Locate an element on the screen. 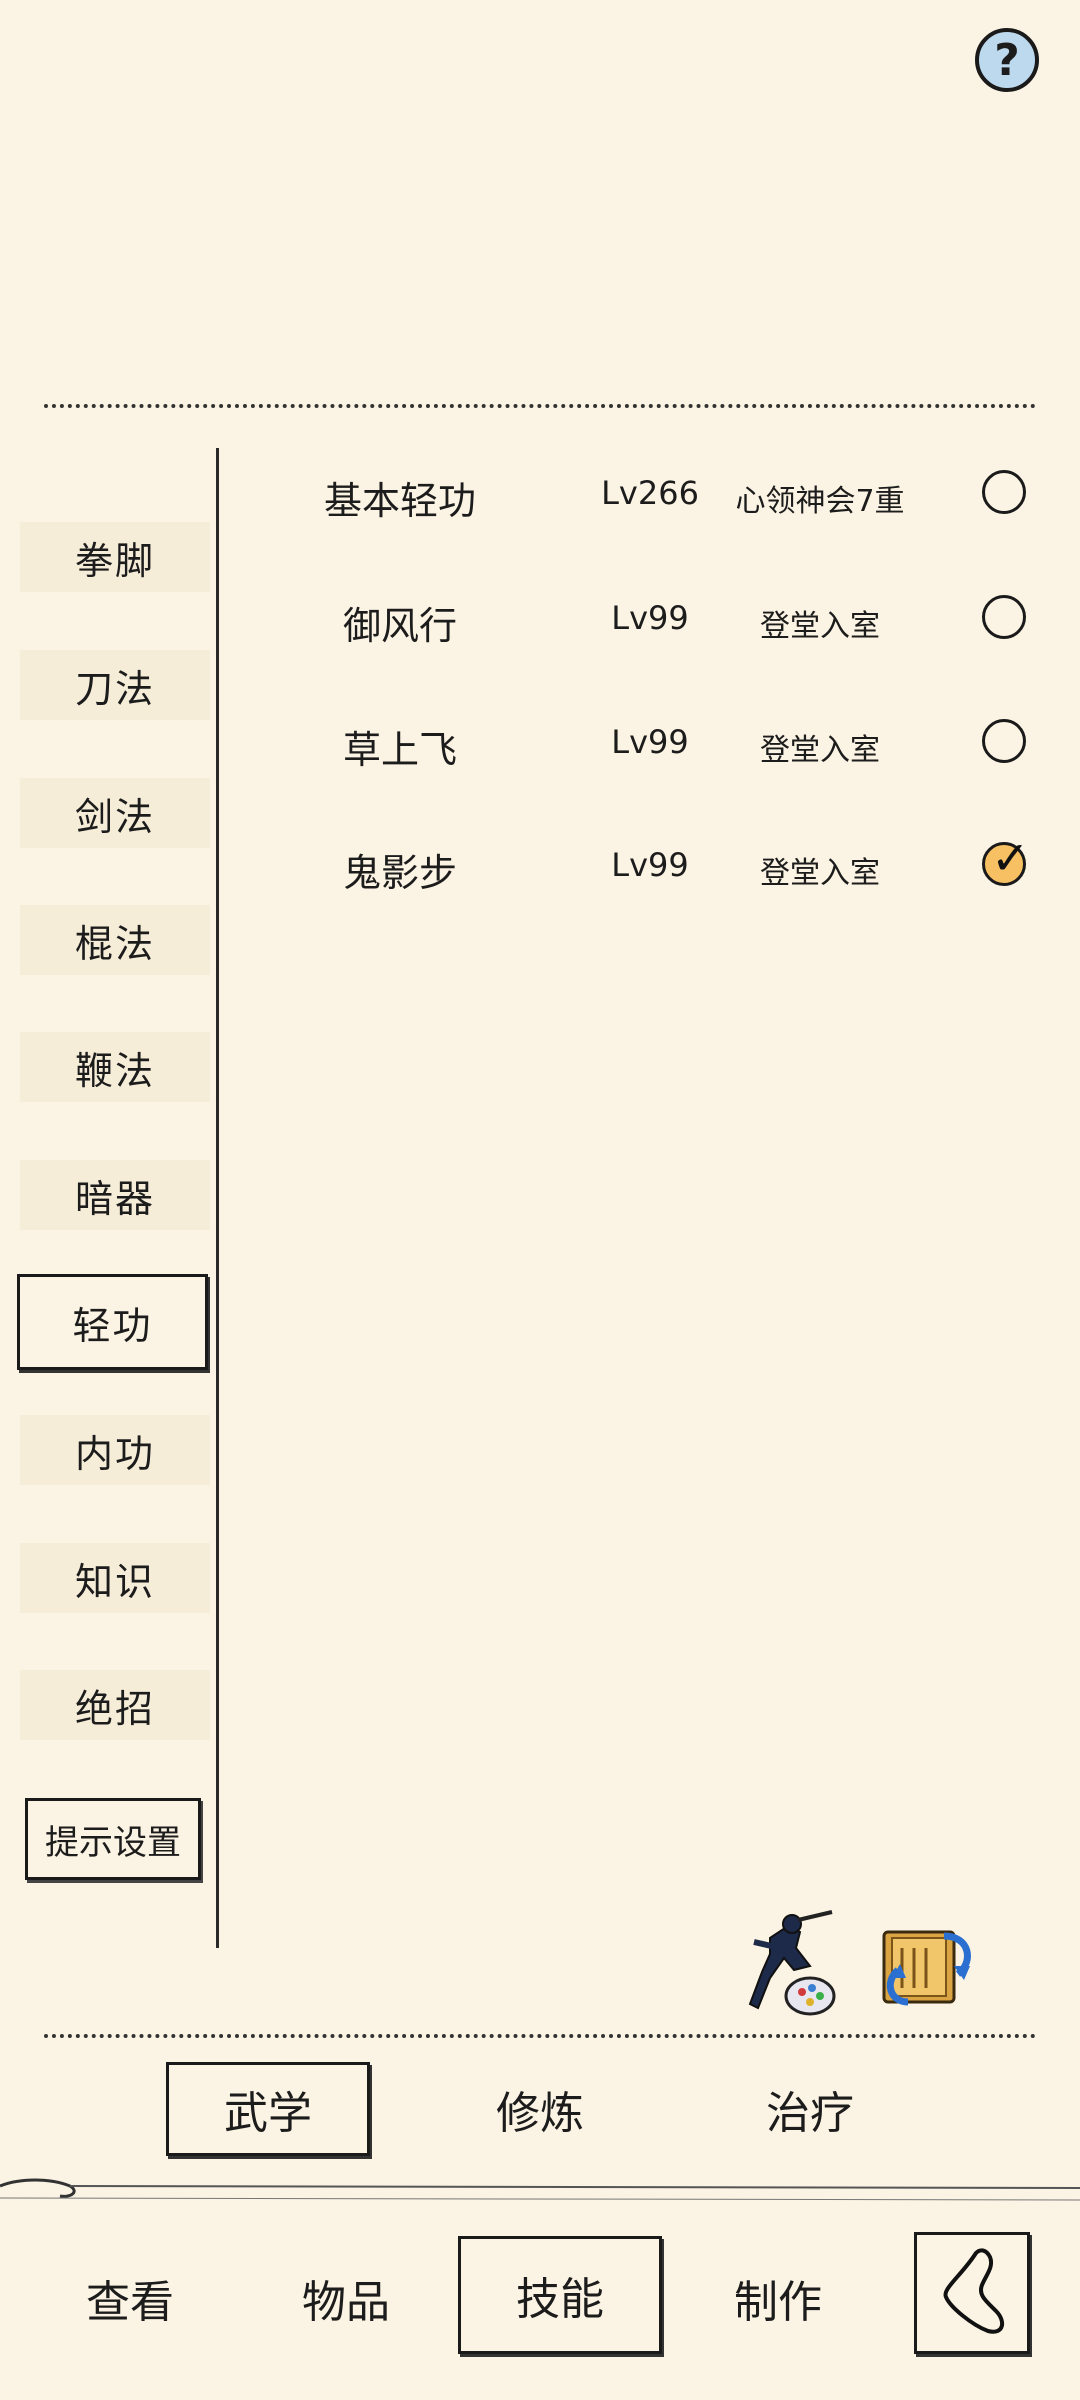 The width and height of the screenshot is (1080, 2400). tab-xiulian: 修炼 is located at coordinates (540, 2109).